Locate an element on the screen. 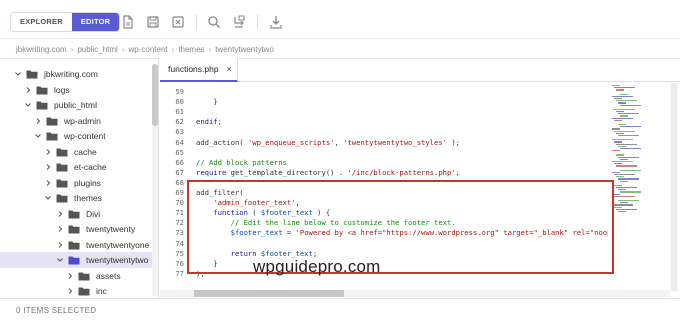  save-icon is located at coordinates (153, 22).